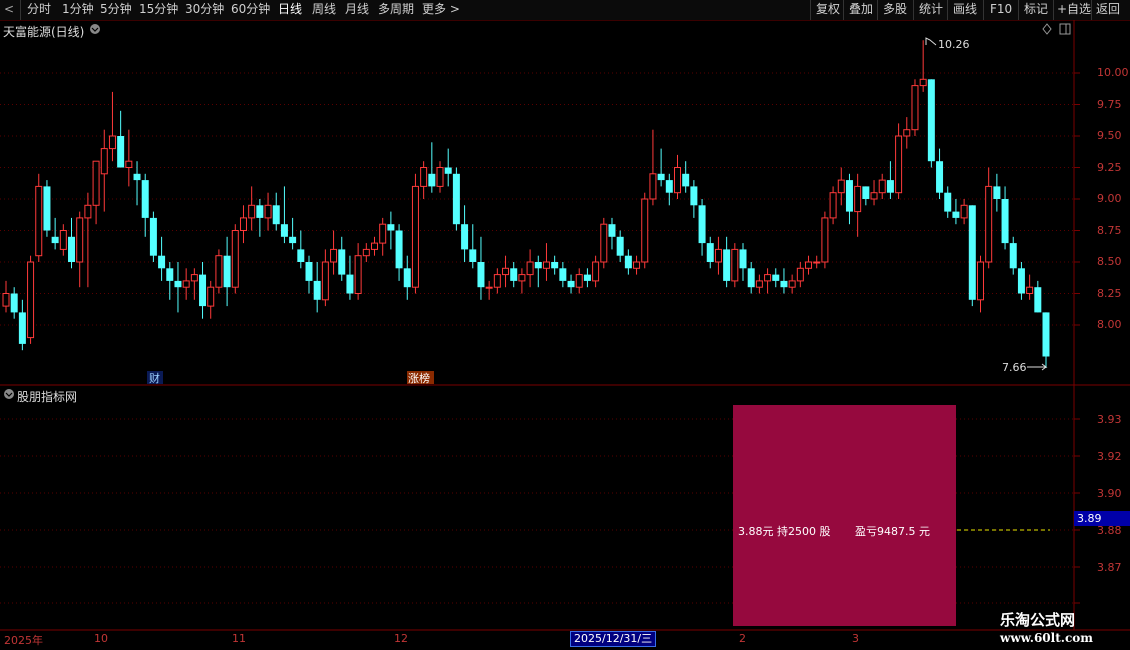 The height and width of the screenshot is (650, 1130). I want to click on date-label: 11, so click(239, 638).